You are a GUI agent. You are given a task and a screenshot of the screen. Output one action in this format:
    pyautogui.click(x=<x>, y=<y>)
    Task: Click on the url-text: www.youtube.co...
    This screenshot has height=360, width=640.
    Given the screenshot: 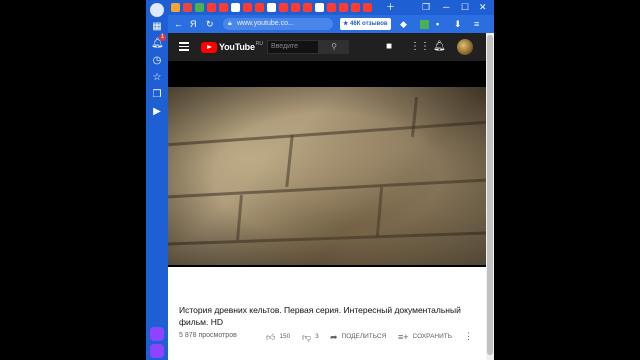 What is the action you would take?
    pyautogui.click(x=265, y=23)
    